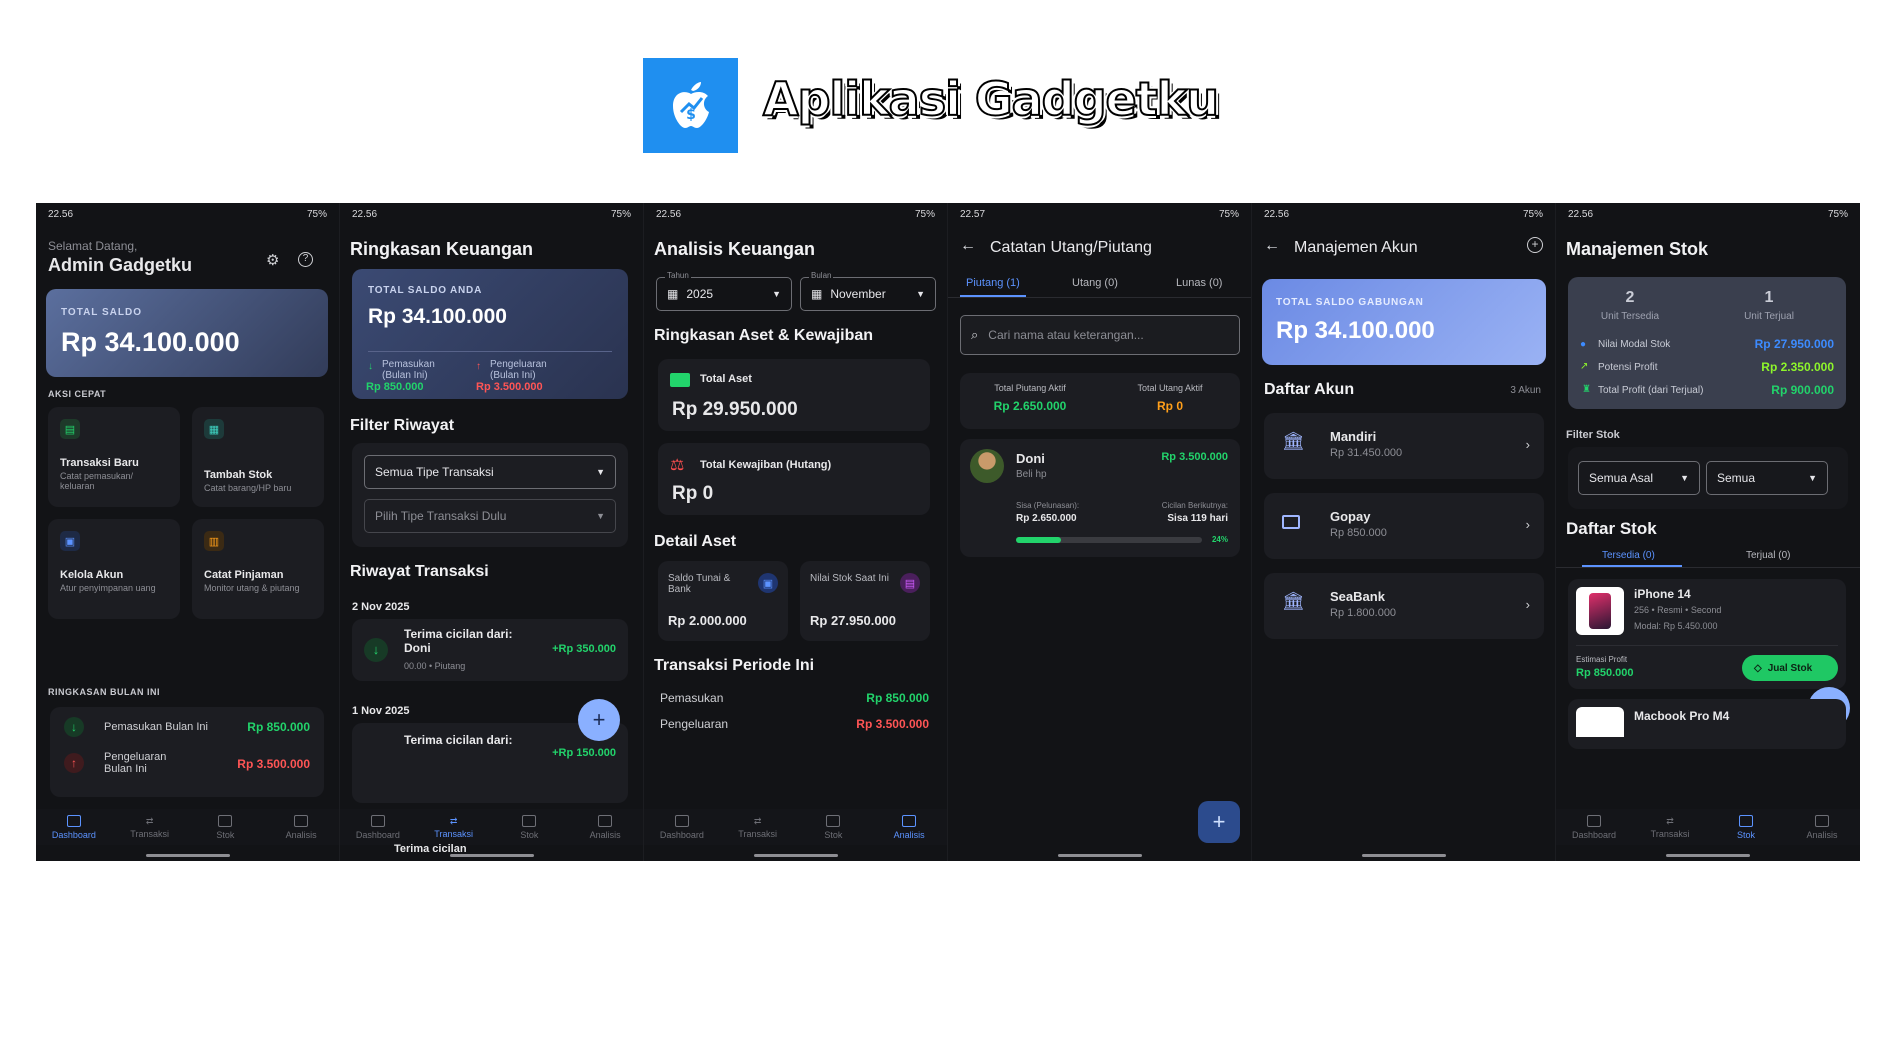 The width and height of the screenshot is (1890, 1063). Describe the element at coordinates (1199, 283) in the screenshot. I see `tab-lunas: Lunas (0)` at that location.